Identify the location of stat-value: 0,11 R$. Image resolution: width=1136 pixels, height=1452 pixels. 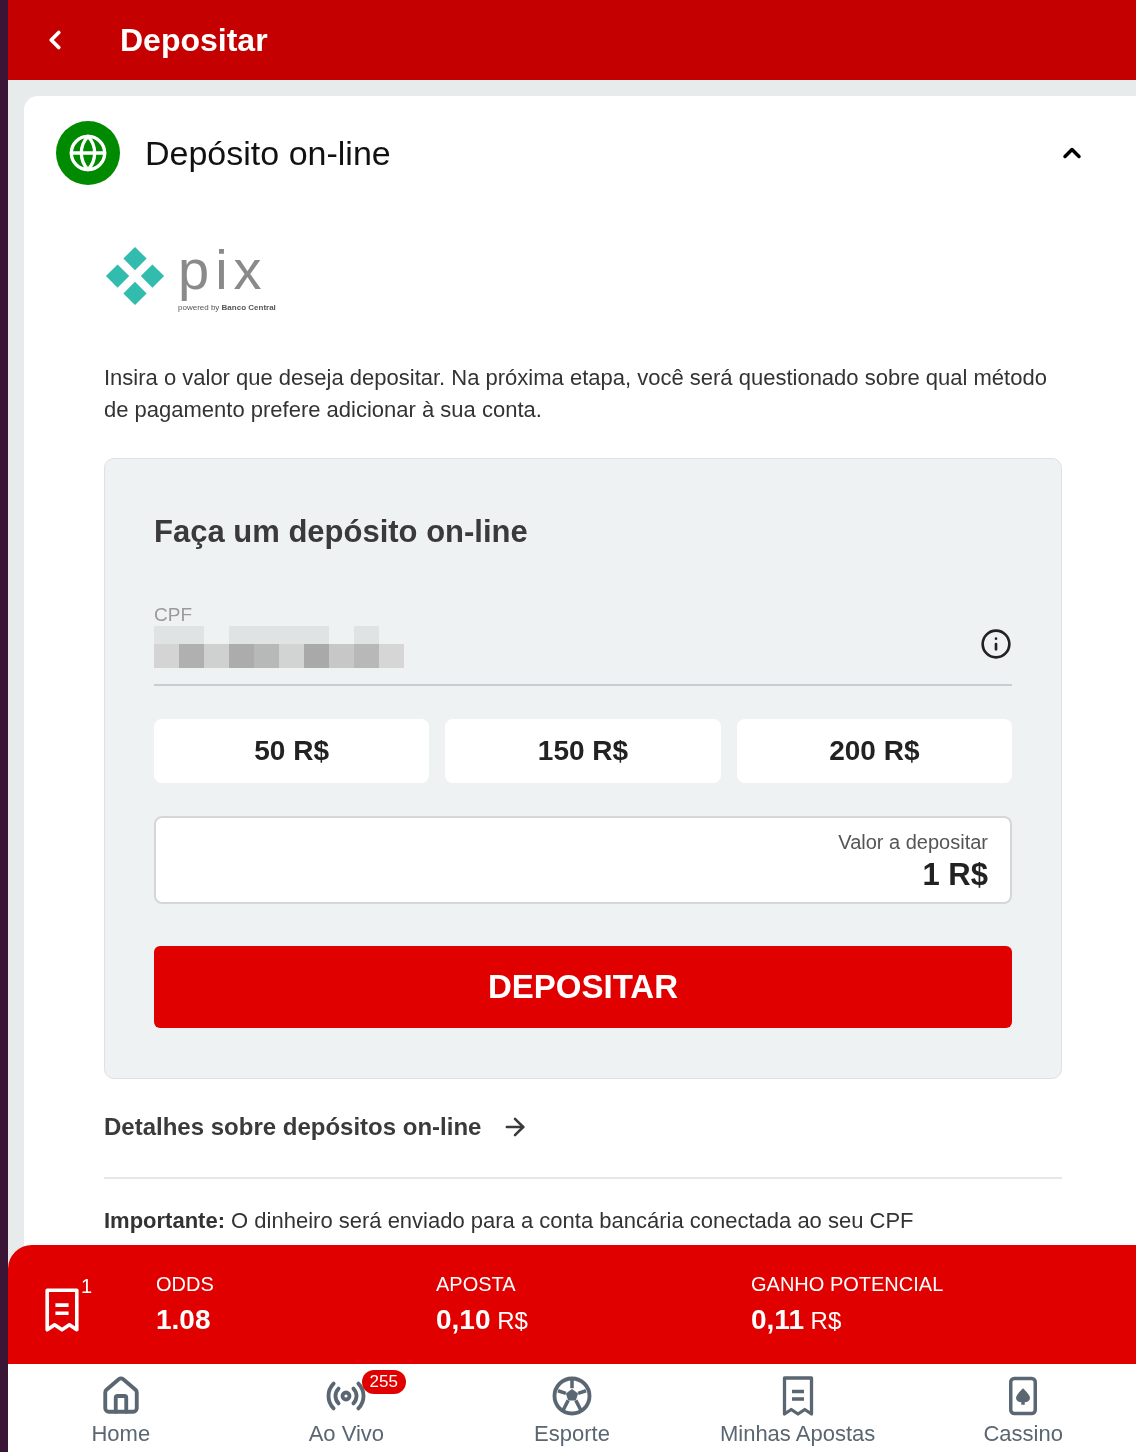
(797, 1319).